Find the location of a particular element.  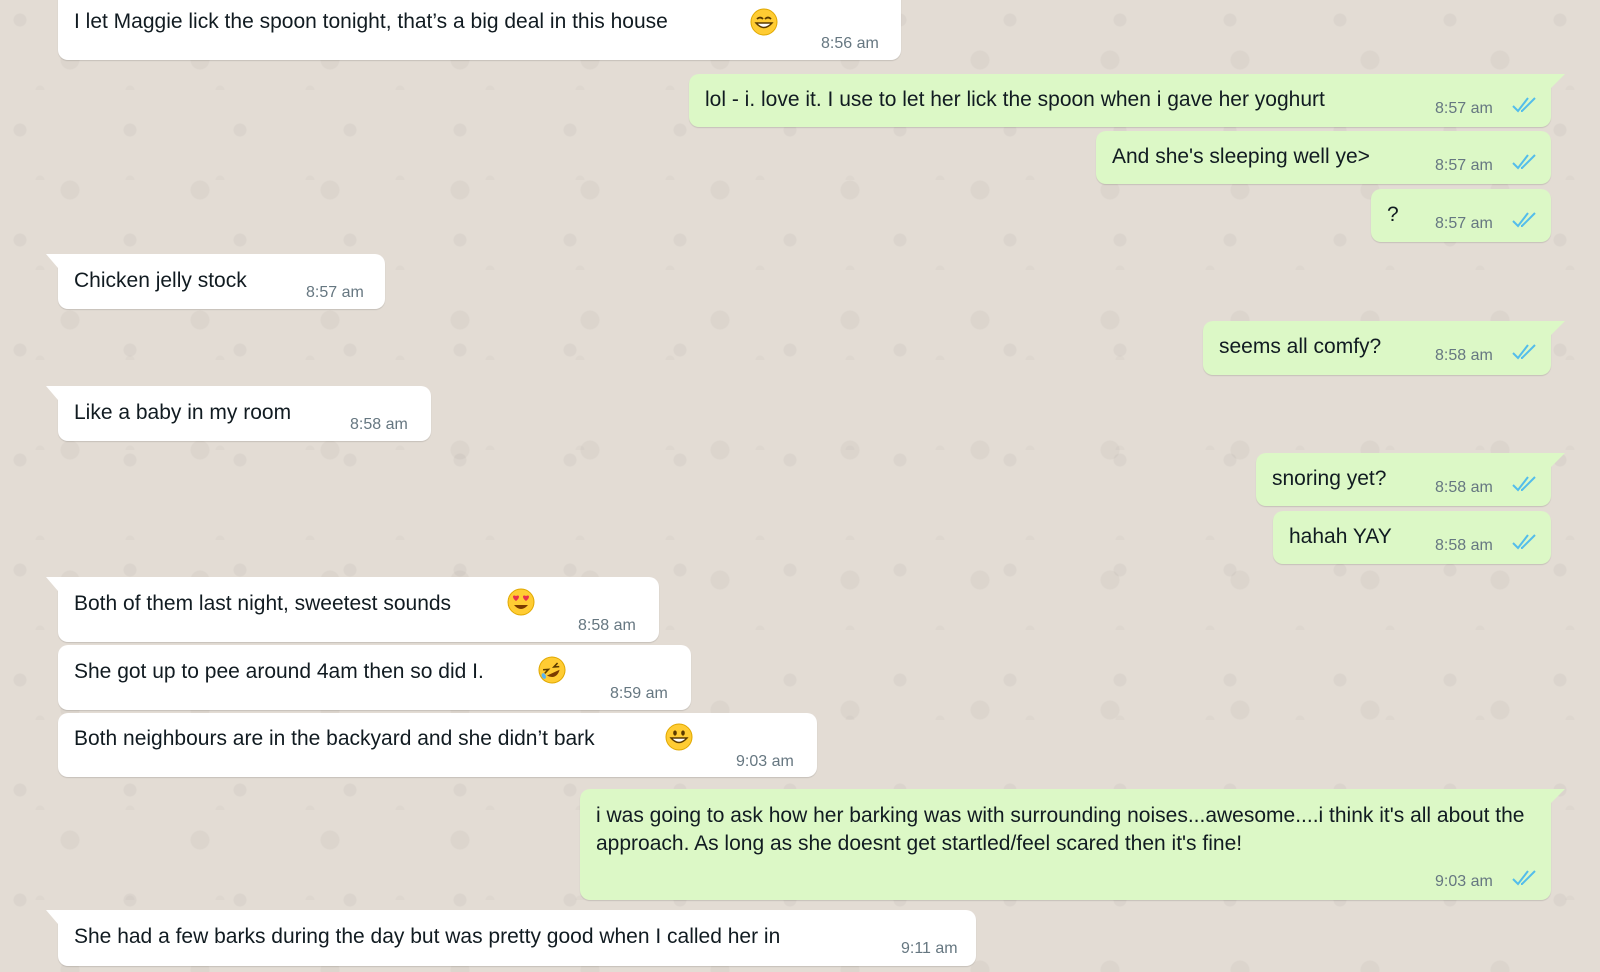

heart-eyes-face-emoji-icon is located at coordinates (521, 602).